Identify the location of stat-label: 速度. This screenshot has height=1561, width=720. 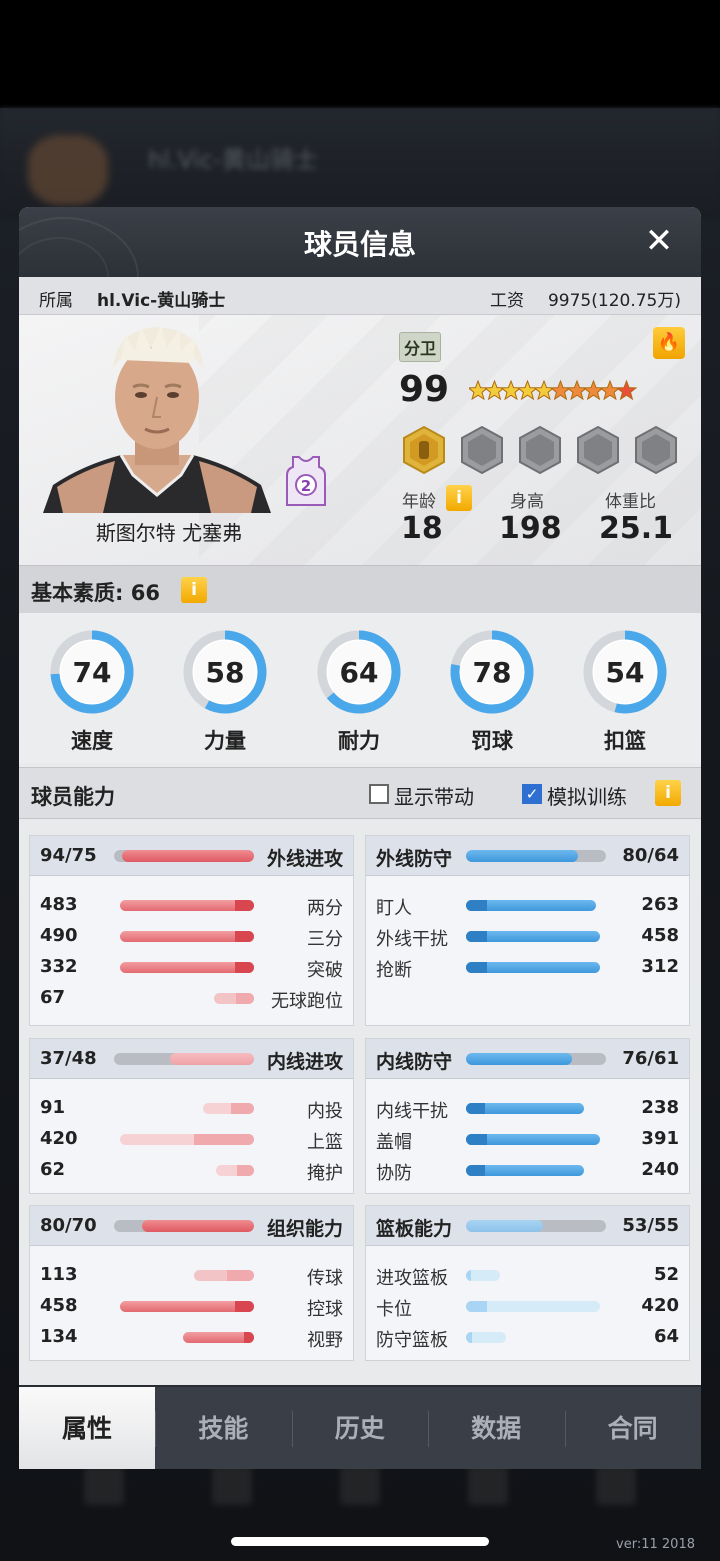
(92, 741).